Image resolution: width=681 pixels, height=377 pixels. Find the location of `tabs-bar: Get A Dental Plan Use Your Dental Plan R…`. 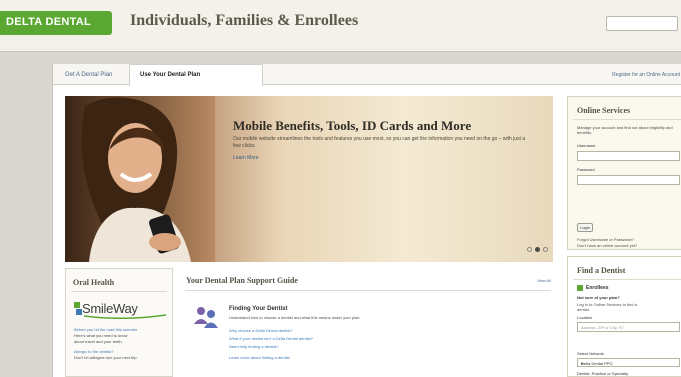

tabs-bar: Get A Dental Plan Use Your Dental Plan R… is located at coordinates (367, 75).